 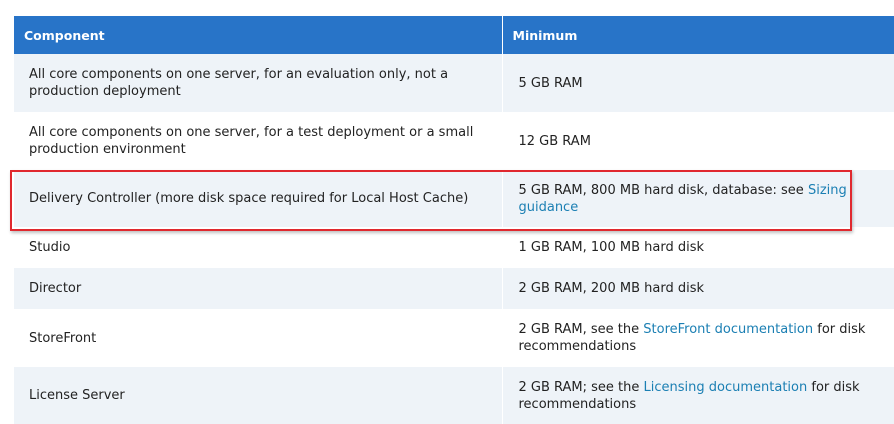 I want to click on minimum-cell: 2 GB RAM, 200 MB hard disk, so click(x=697, y=288).